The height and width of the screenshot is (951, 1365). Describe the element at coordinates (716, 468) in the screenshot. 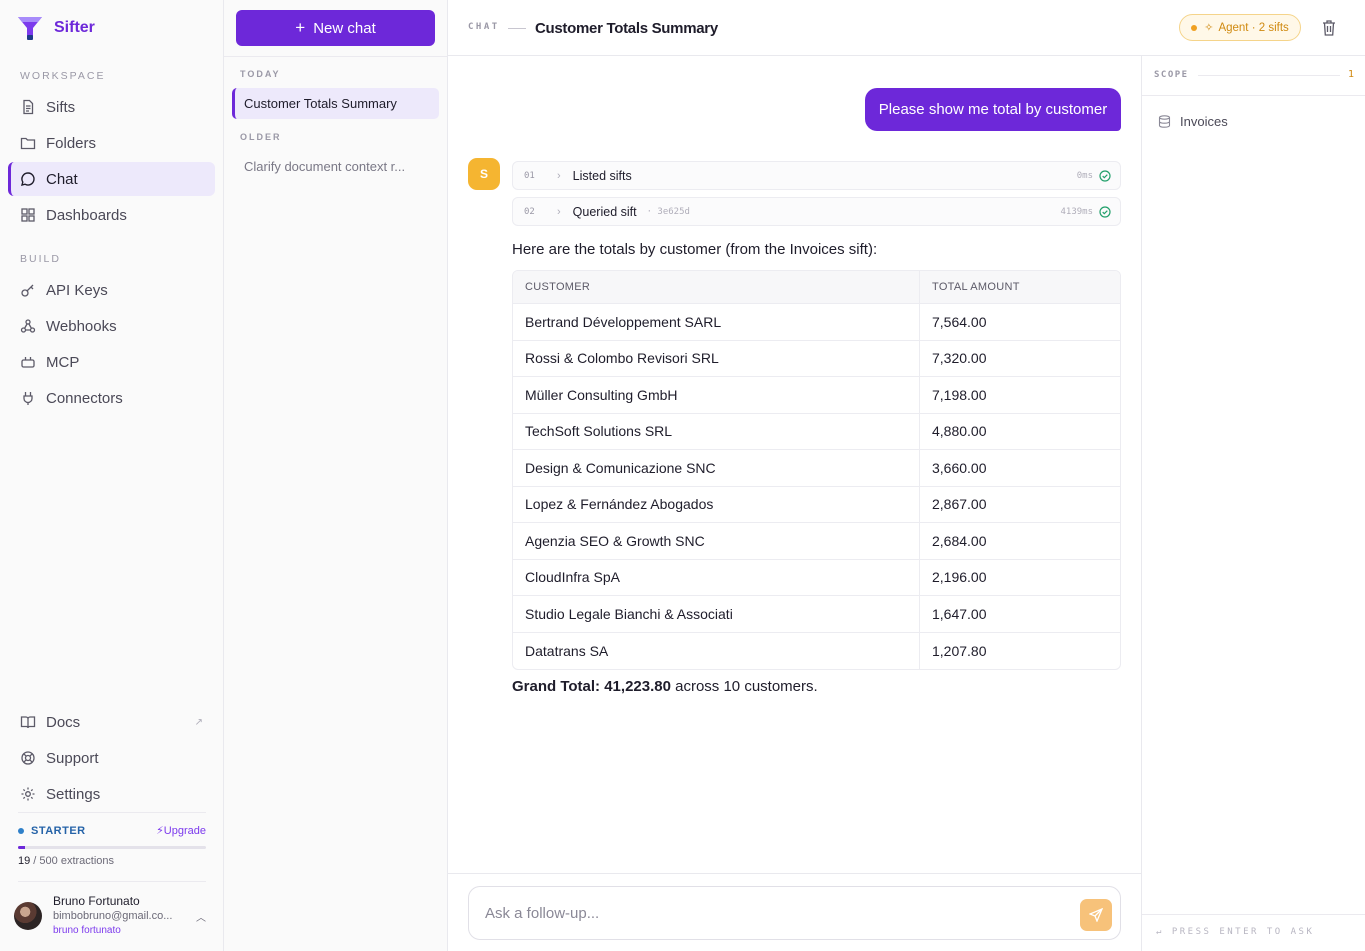

I see `customer-cell: Design & Comunicazione SNC` at that location.